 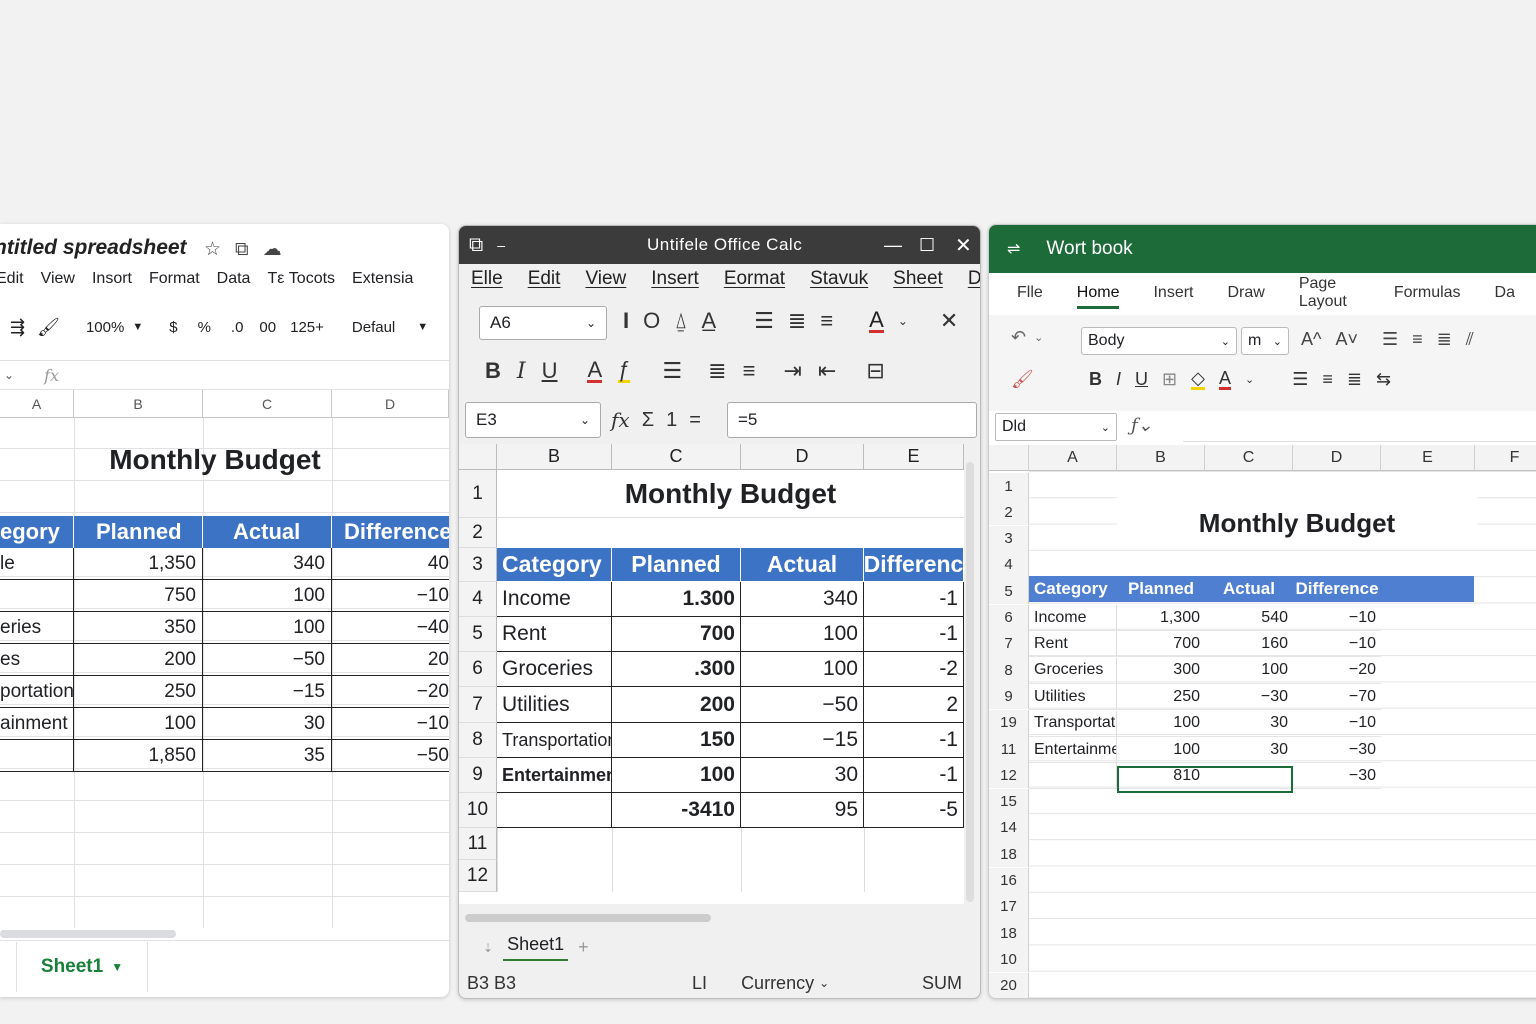 What do you see at coordinates (554, 740) in the screenshot?
I see `table-cell: Transportation` at bounding box center [554, 740].